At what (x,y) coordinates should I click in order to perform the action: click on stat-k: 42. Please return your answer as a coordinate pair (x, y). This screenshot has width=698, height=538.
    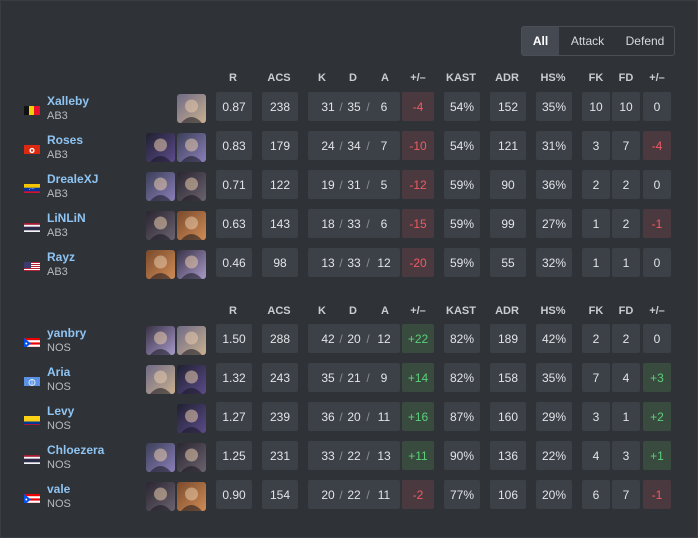
    Looking at the image, I should click on (328, 339).